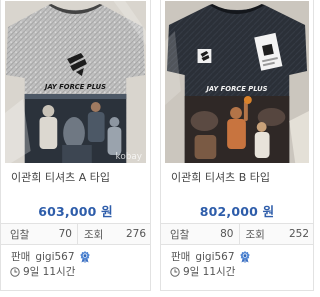 Image resolution: width=320 pixels, height=297 pixels. Describe the element at coordinates (77, 178) in the screenshot. I see `listing-title: 이관희 티셔츠 A 타입` at that location.